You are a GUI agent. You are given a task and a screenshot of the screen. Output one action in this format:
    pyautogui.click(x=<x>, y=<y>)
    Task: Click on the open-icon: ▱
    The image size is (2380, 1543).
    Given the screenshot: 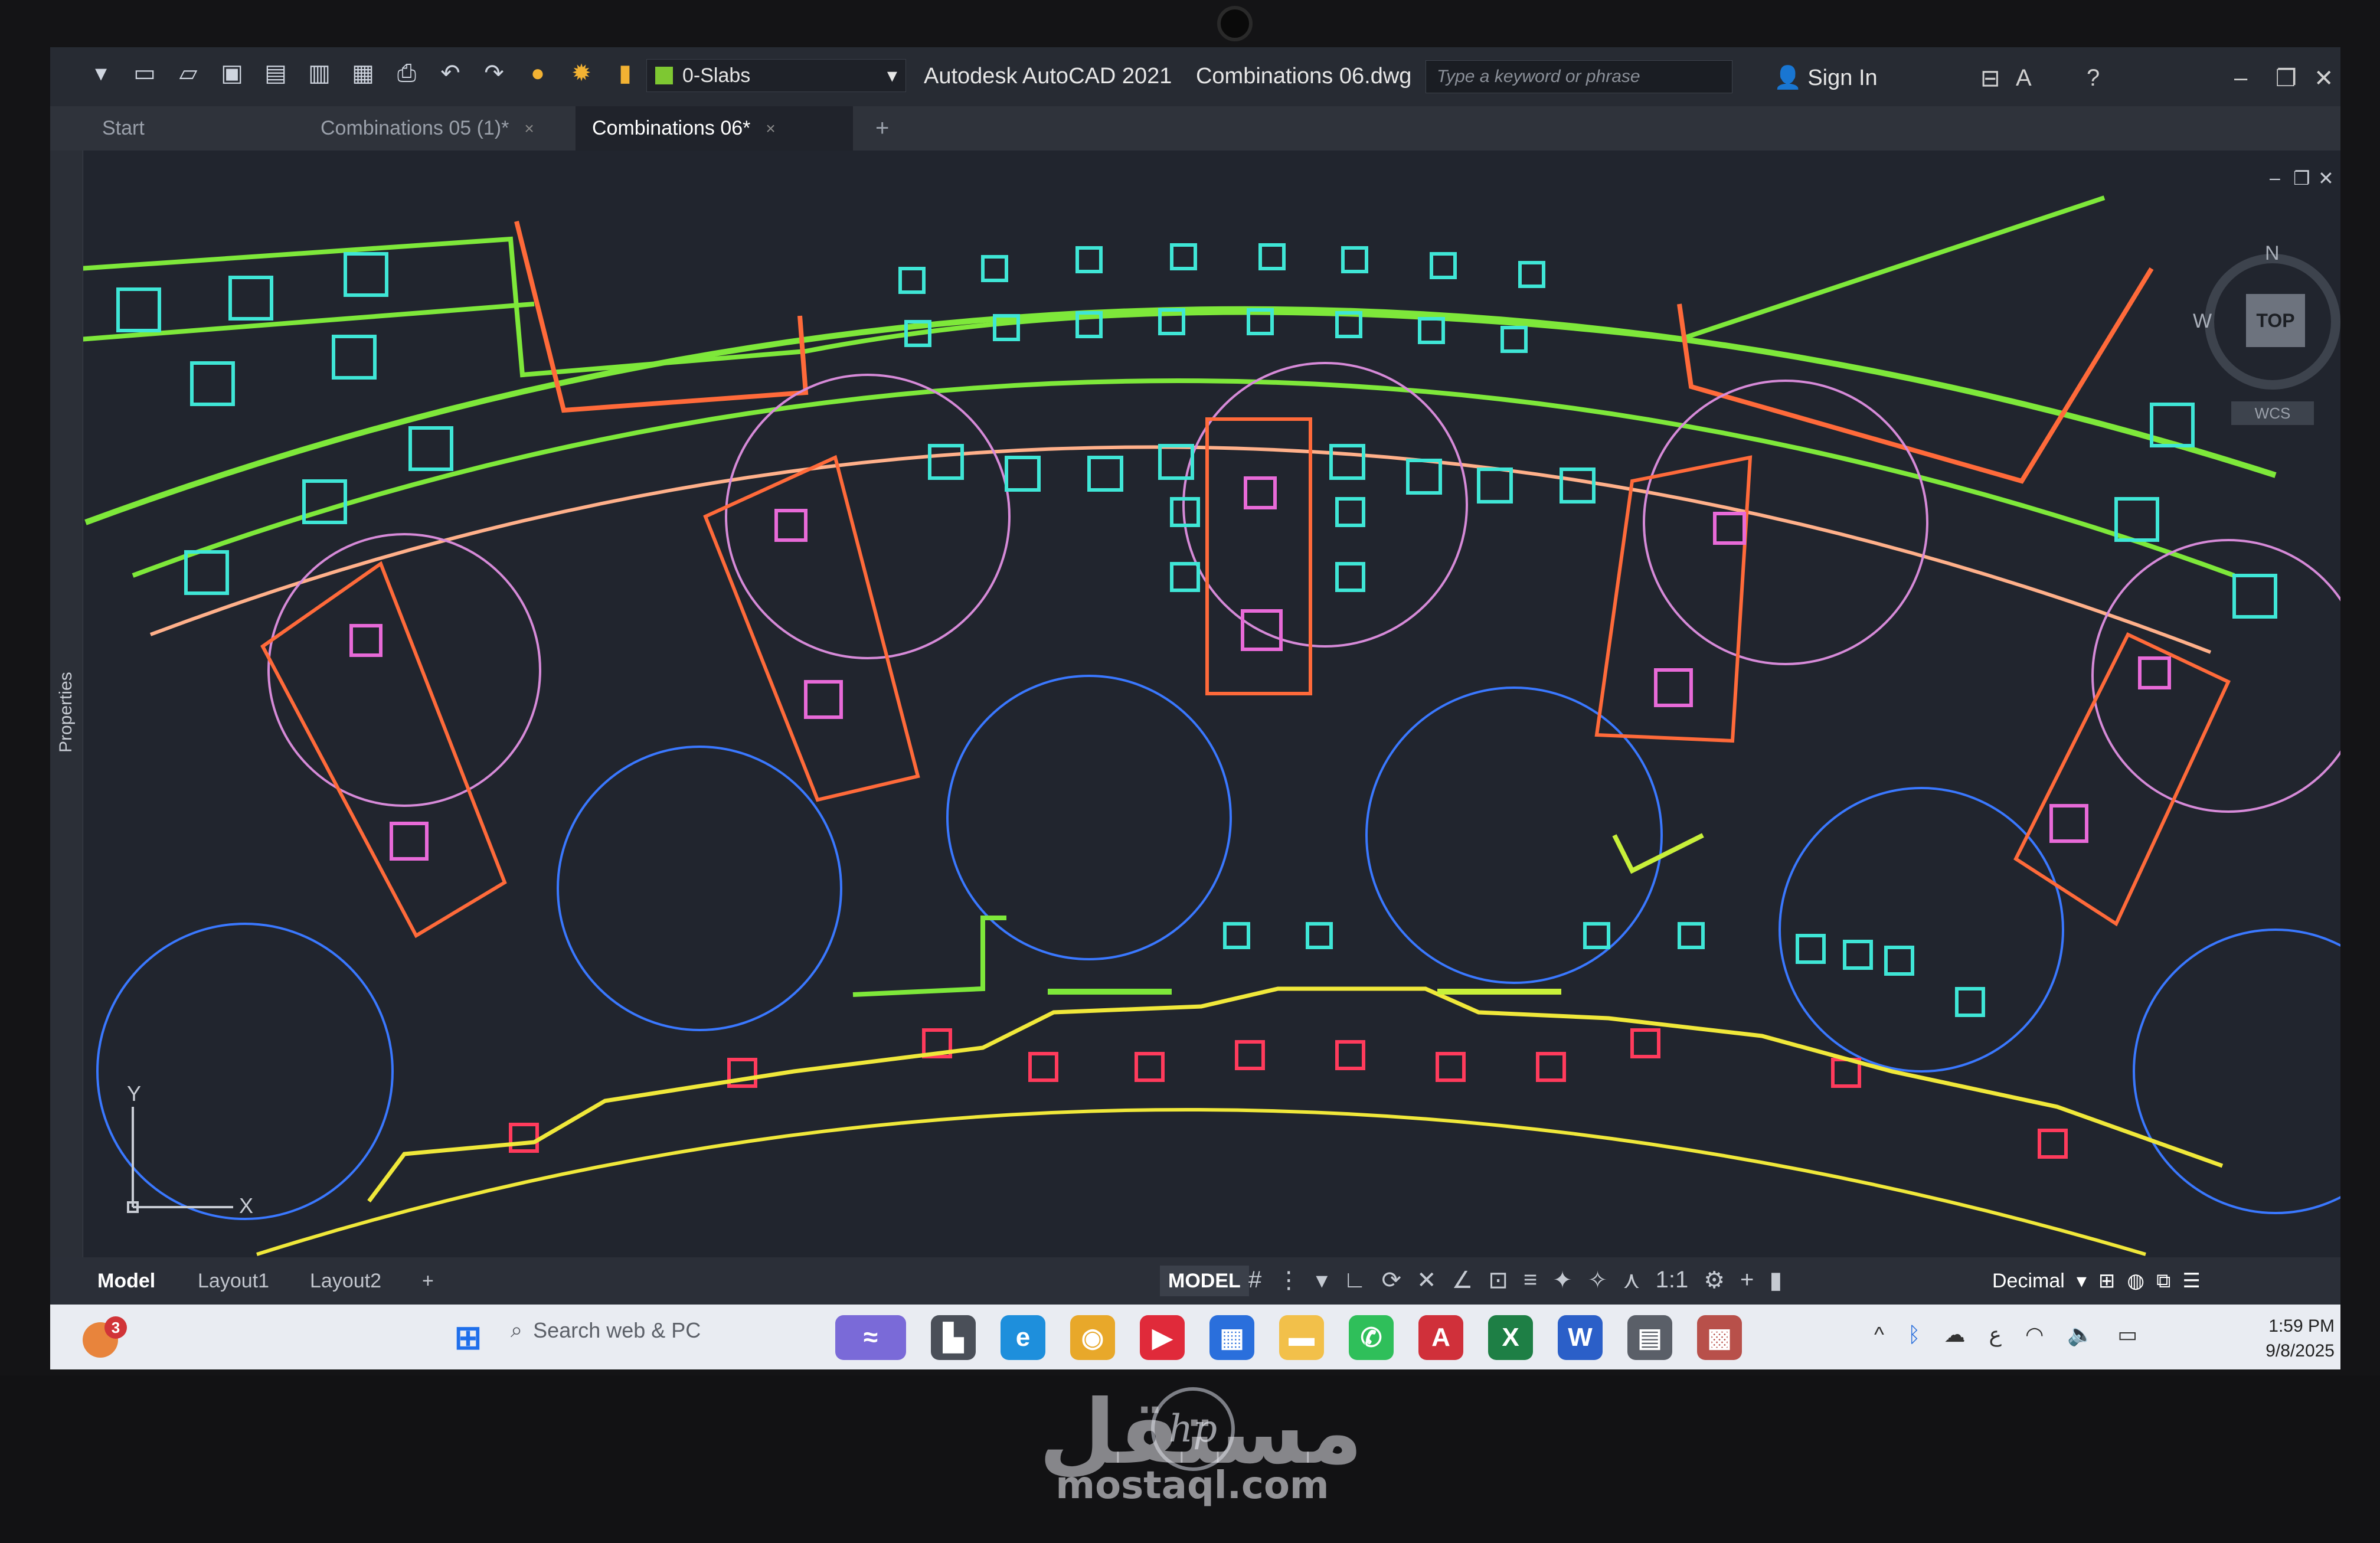 What is the action you would take?
    pyautogui.click(x=188, y=73)
    